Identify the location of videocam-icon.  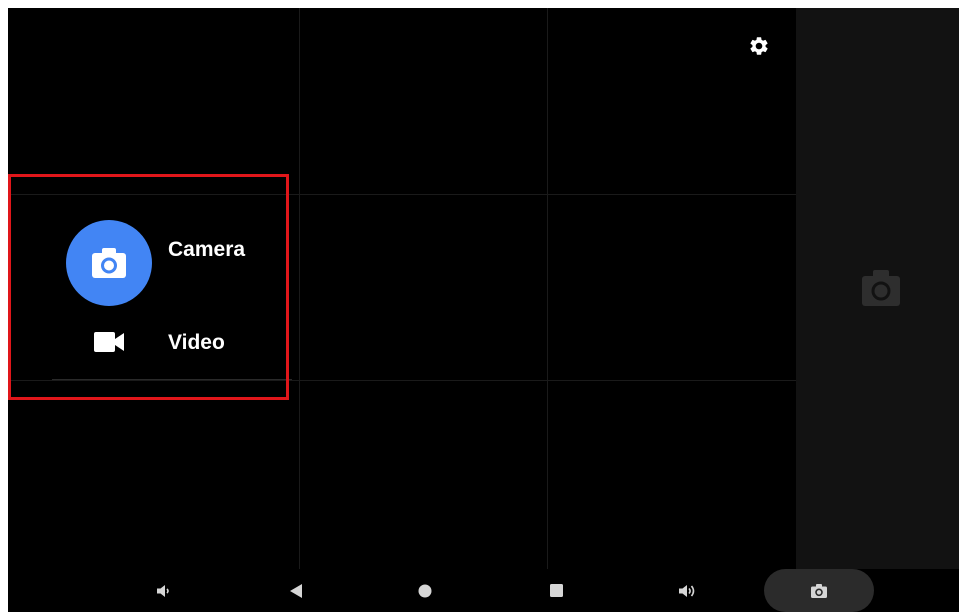
(109, 342).